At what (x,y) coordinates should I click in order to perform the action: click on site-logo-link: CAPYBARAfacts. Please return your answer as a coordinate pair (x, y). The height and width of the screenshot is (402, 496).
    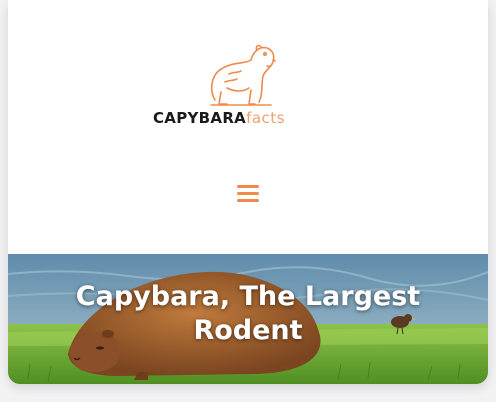
    Looking at the image, I should click on (243, 86).